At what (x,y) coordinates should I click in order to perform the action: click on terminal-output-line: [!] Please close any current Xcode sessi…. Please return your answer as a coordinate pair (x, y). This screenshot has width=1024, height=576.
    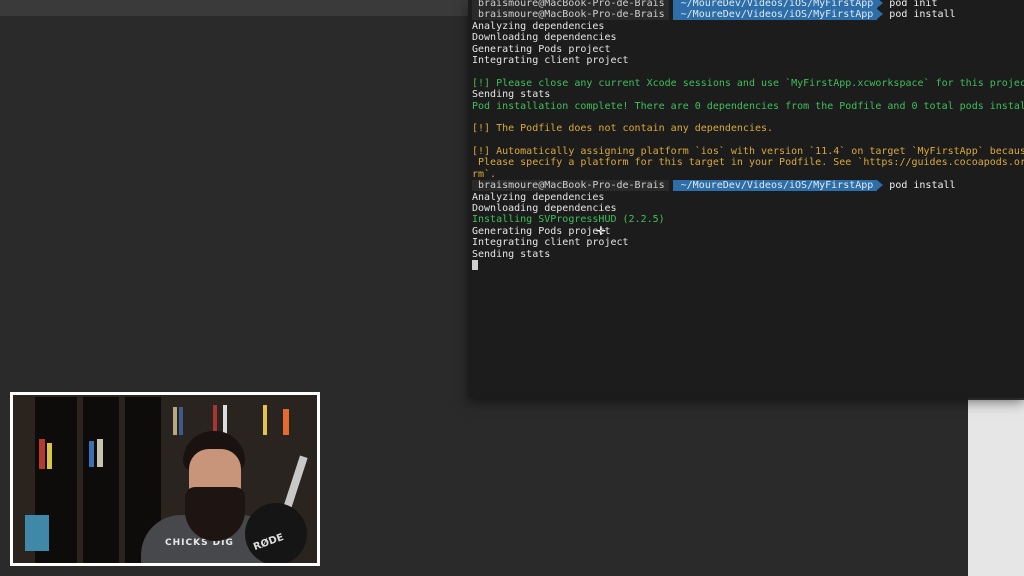
    Looking at the image, I should click on (748, 83).